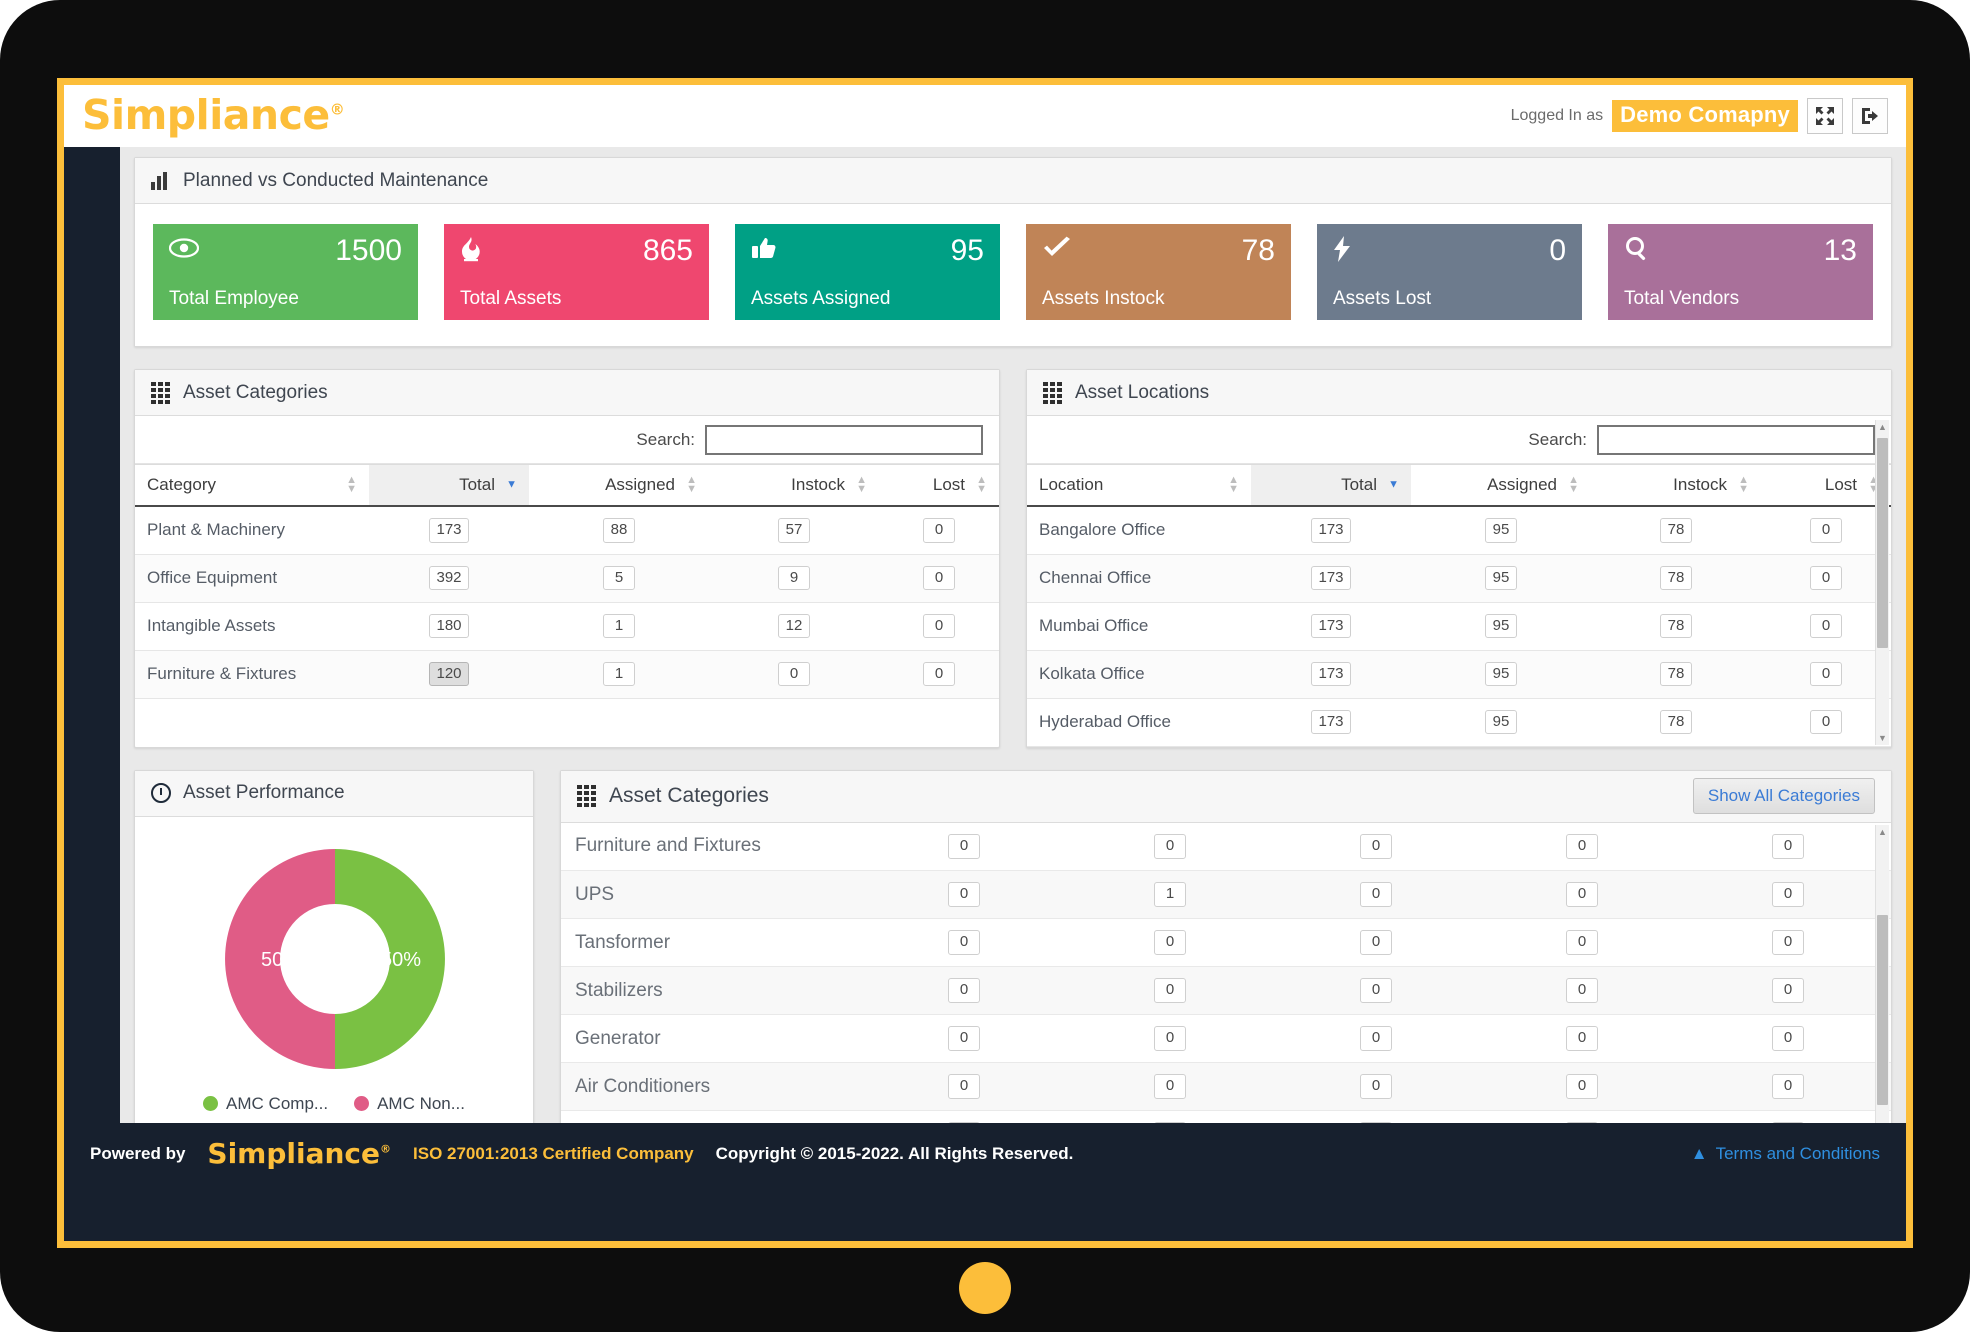 The height and width of the screenshot is (1332, 1970). Describe the element at coordinates (1226, 846) in the screenshot. I see `list-item: Furniture and Fixtures 0 0 0 0 0` at that location.